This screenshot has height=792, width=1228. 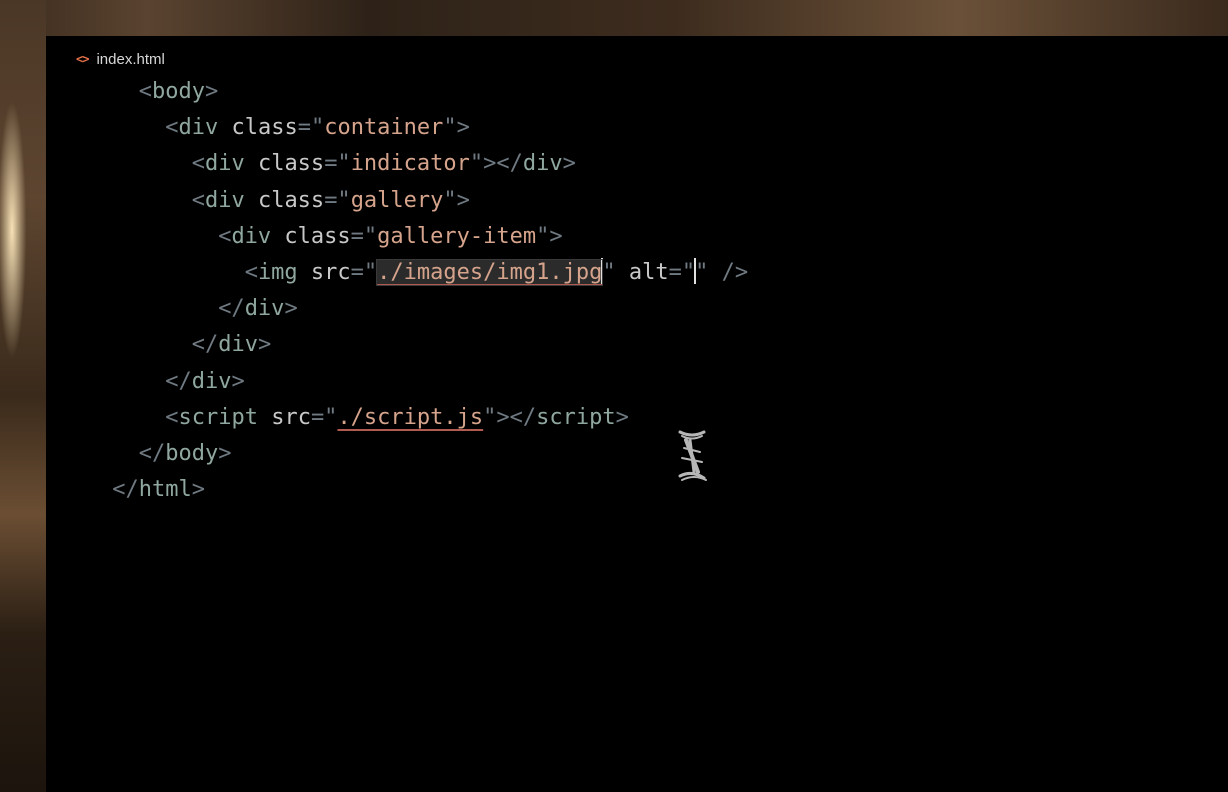 I want to click on code-line: <div class="gallery-item">, so click(x=397, y=237).